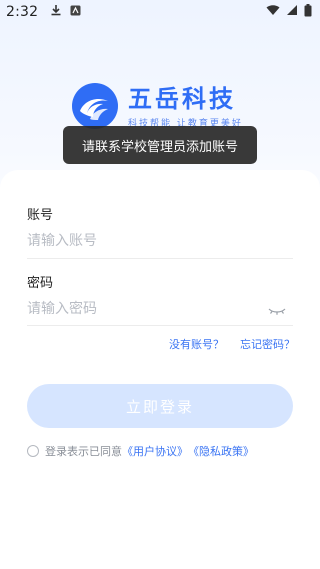 This screenshot has width=320, height=569. What do you see at coordinates (56, 12) in the screenshot?
I see `download-icon` at bounding box center [56, 12].